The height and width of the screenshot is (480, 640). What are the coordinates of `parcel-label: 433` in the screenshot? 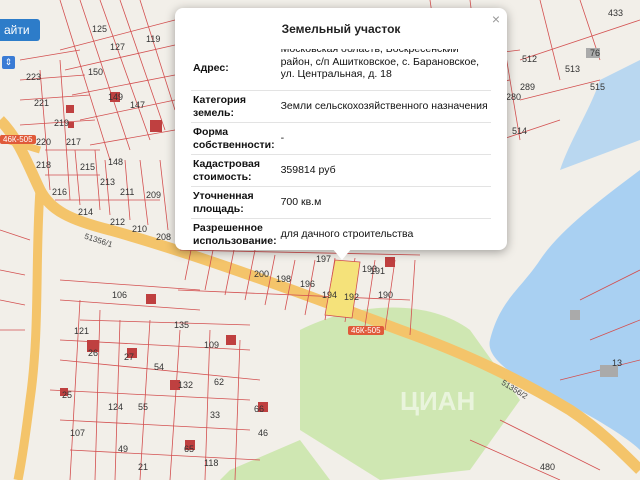 It's located at (615, 13).